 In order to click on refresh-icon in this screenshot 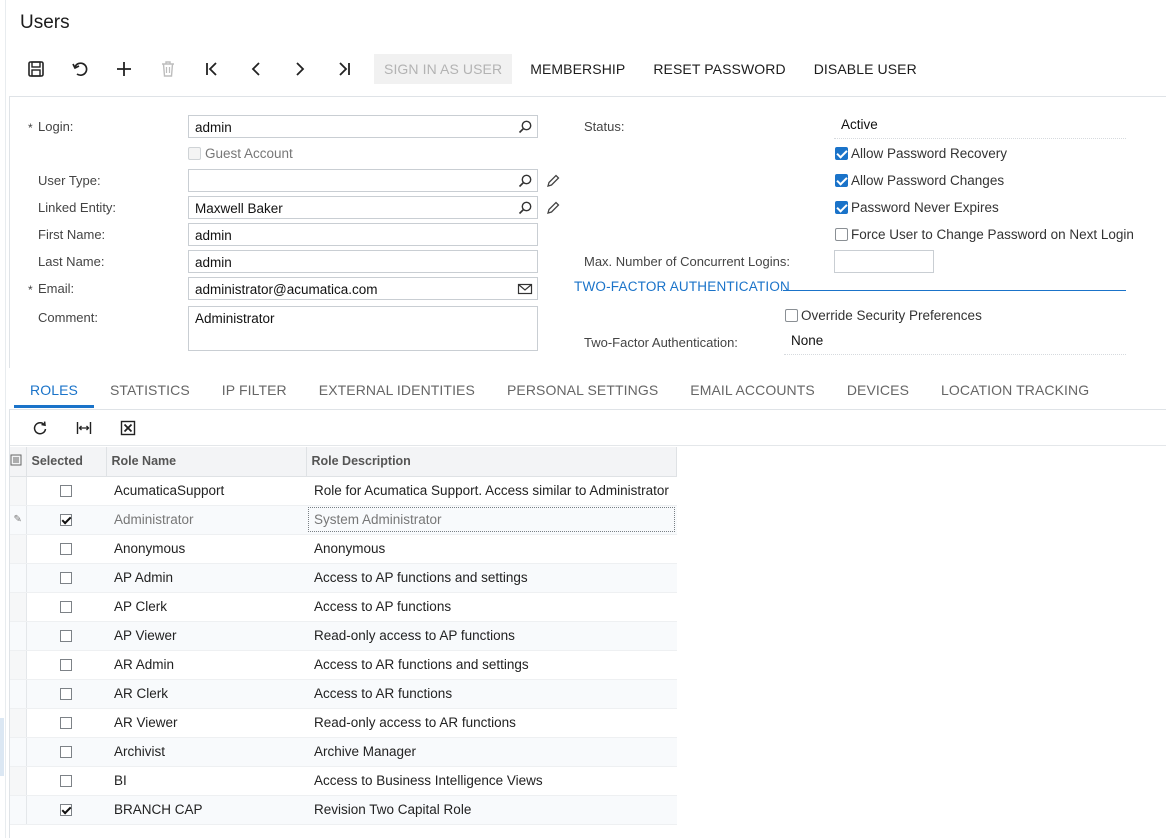, I will do `click(40, 428)`.